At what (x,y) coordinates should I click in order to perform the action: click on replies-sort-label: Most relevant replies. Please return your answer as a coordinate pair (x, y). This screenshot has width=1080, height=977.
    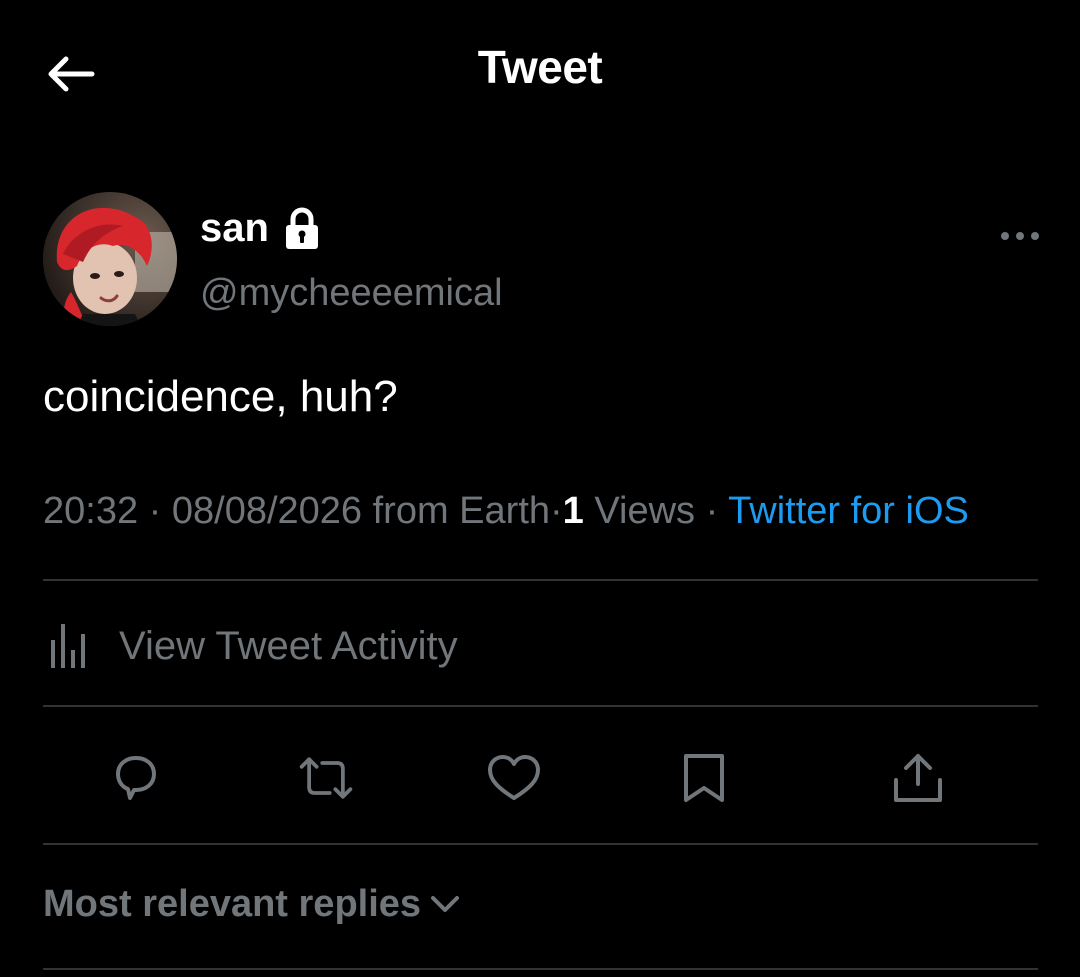
    Looking at the image, I should click on (232, 903).